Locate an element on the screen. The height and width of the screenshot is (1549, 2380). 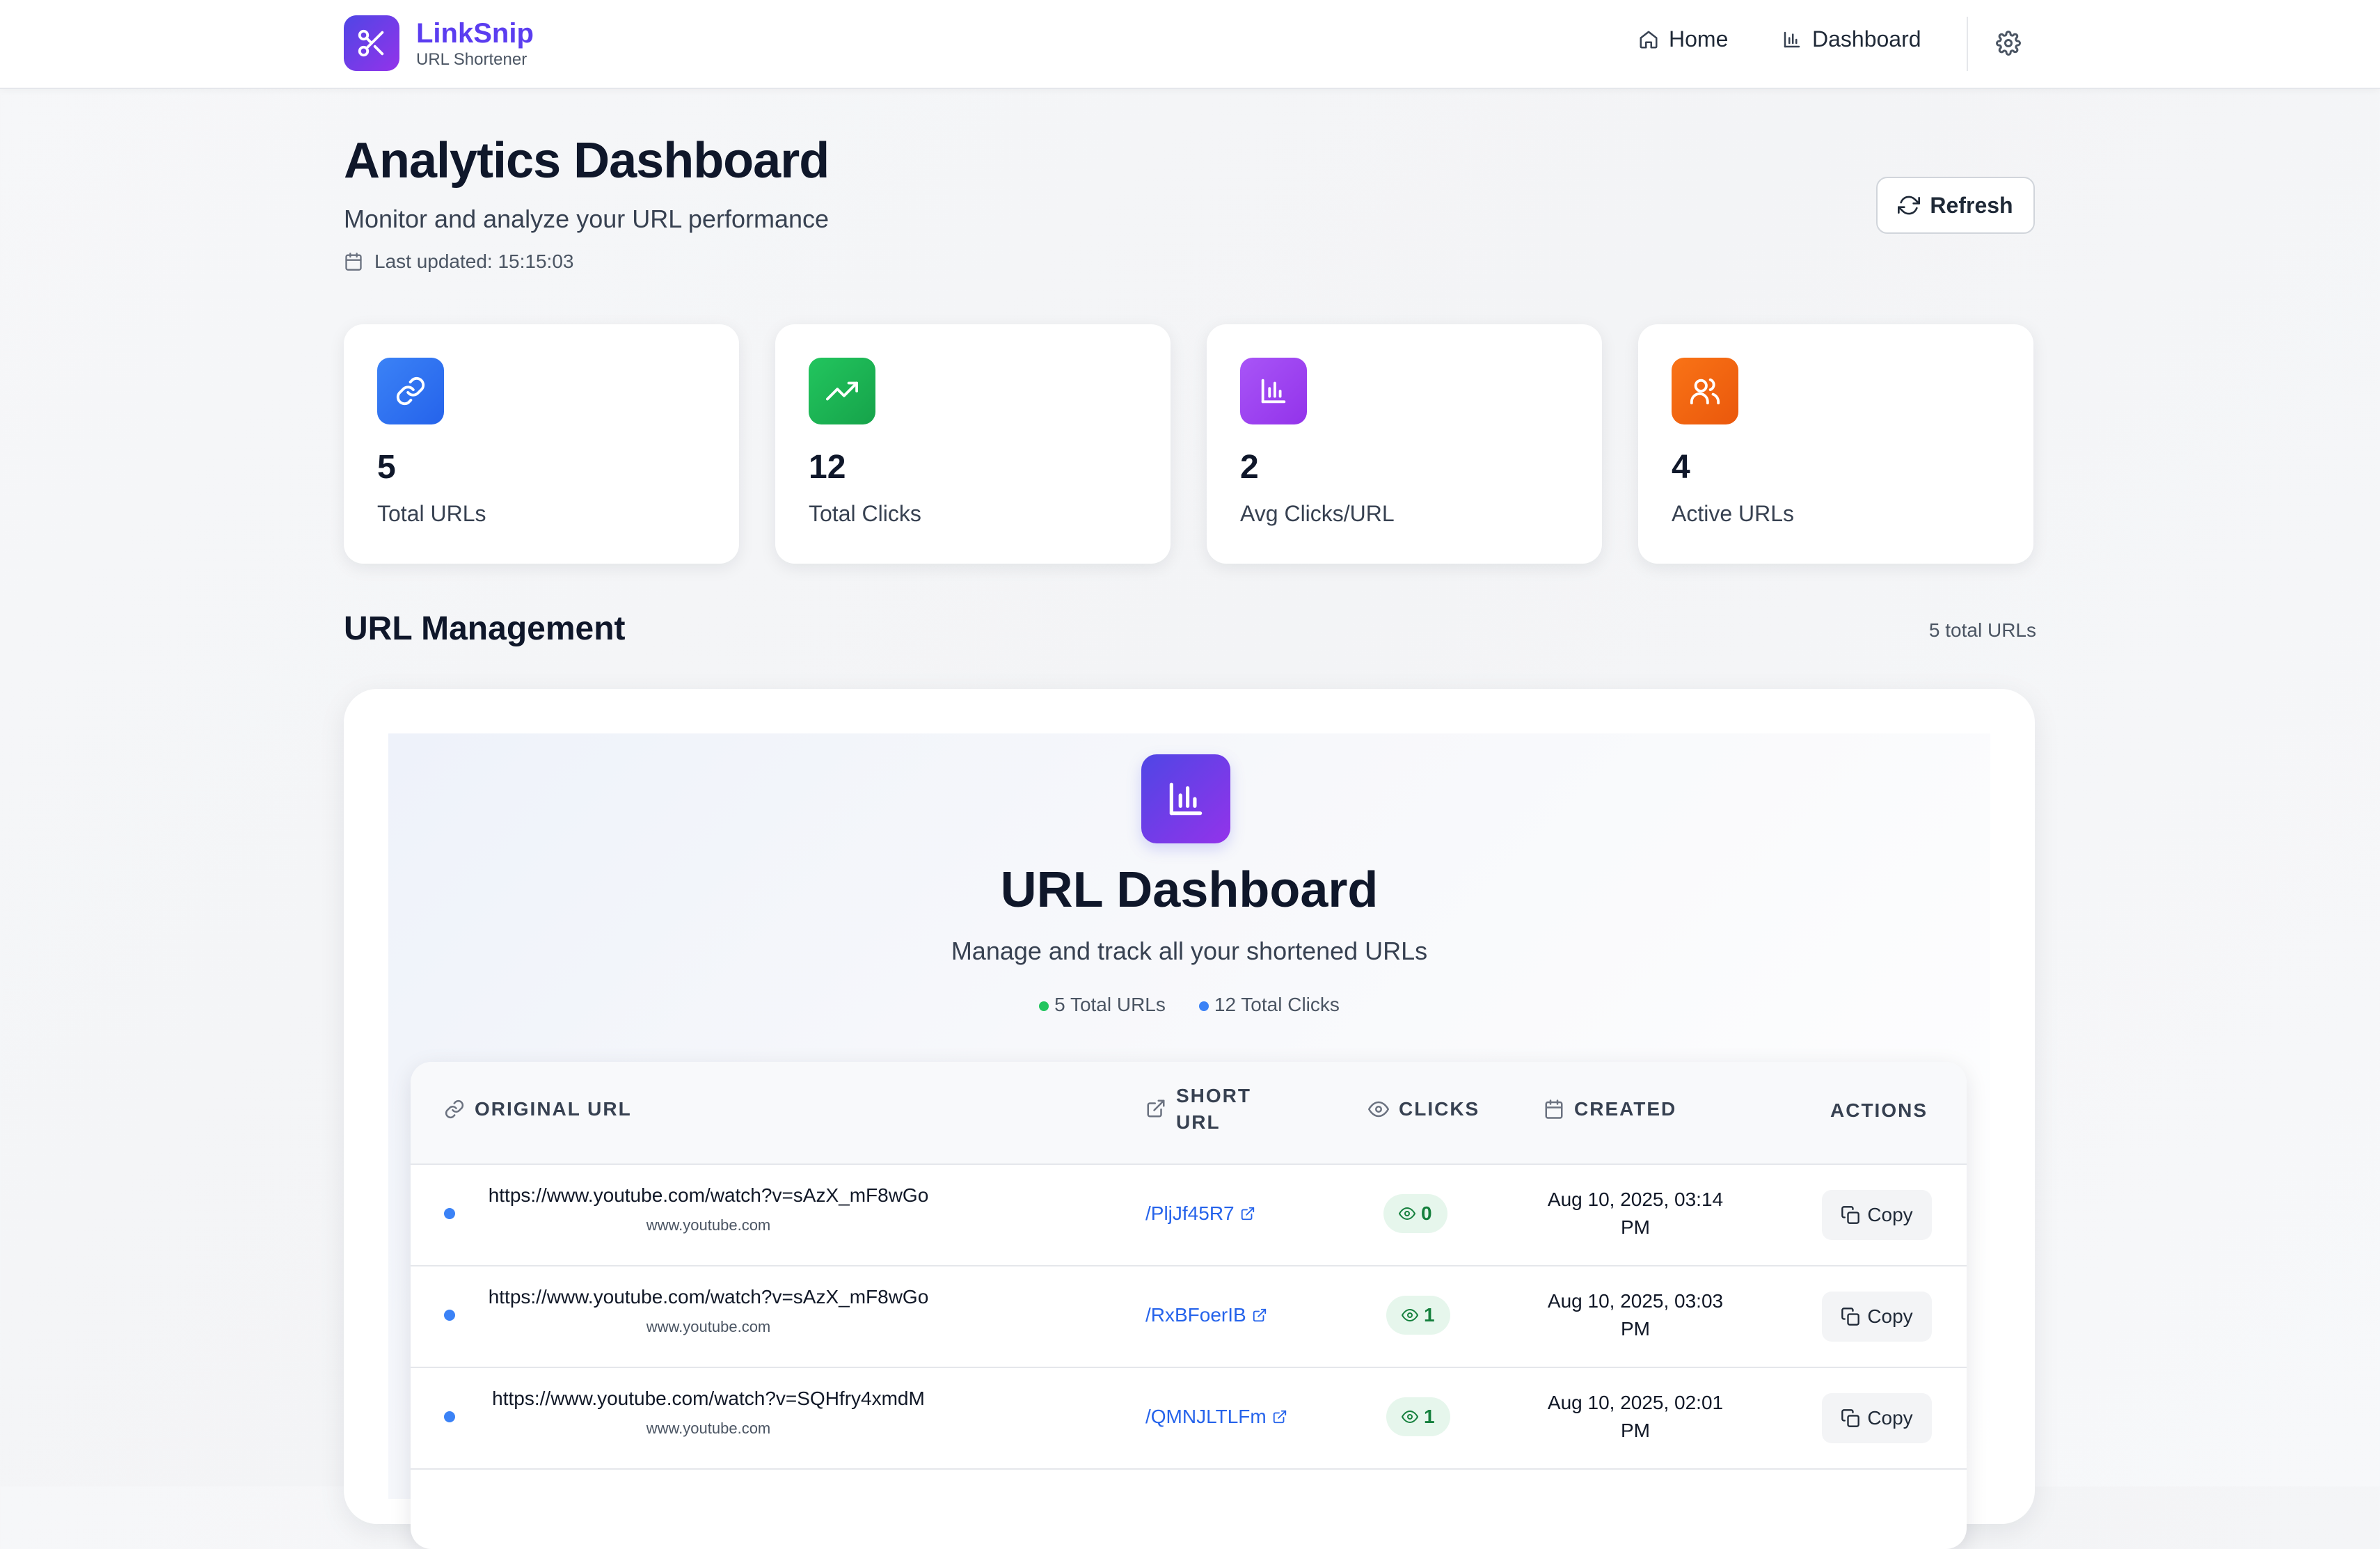
column-clicks-label: CLICKS is located at coordinates (1439, 1109).